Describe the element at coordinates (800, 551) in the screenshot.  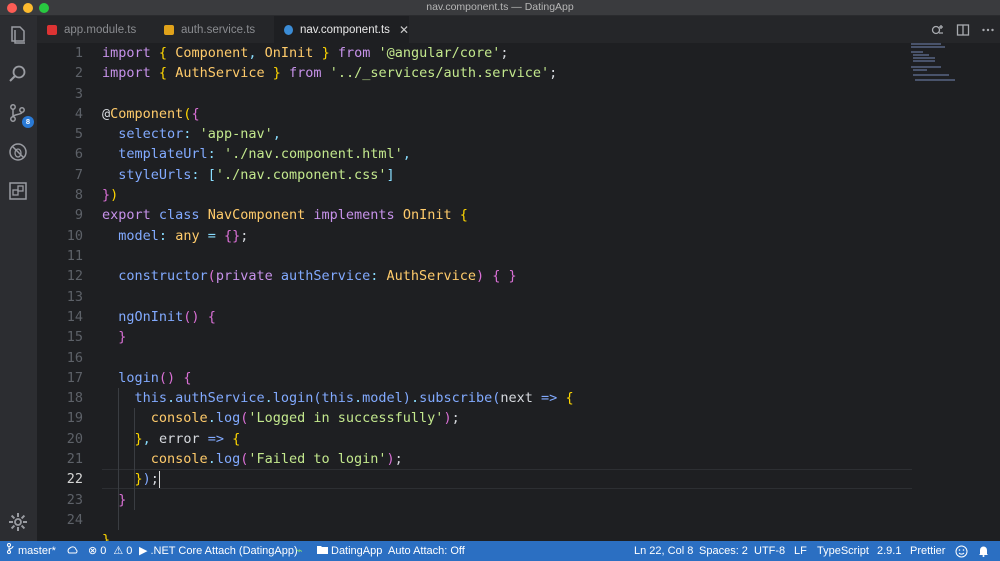
I see `eol-setting: LF` at that location.